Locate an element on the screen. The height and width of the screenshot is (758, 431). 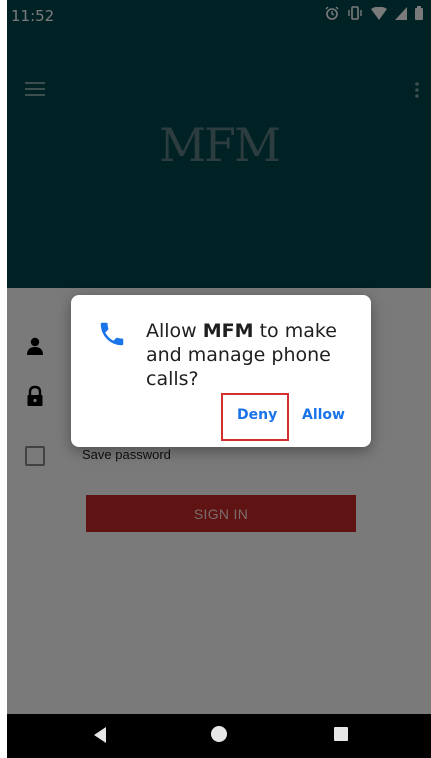
save-password-checkbox is located at coordinates (35, 456).